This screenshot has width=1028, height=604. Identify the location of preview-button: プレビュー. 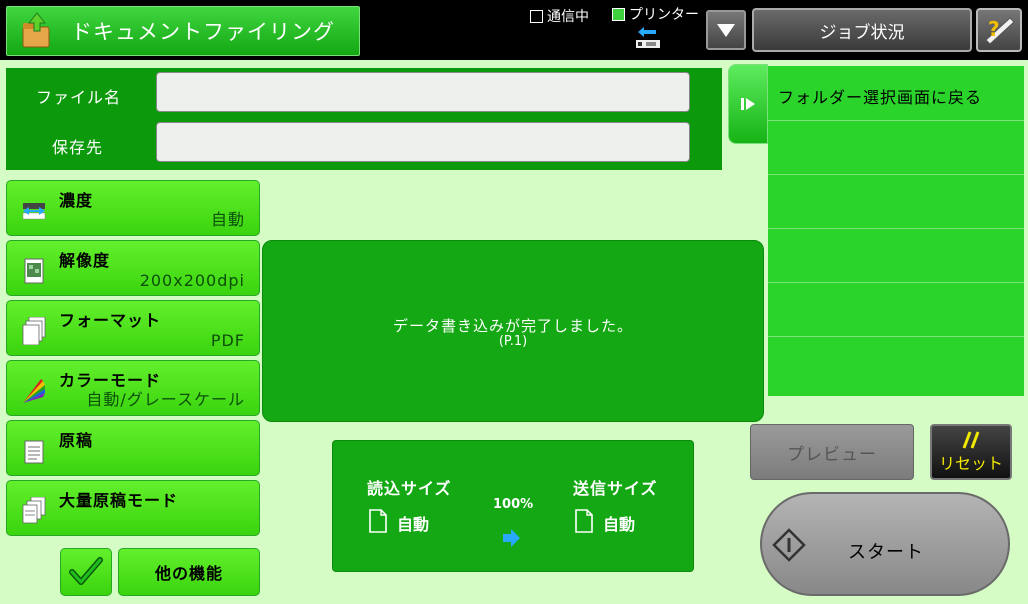
(832, 452).